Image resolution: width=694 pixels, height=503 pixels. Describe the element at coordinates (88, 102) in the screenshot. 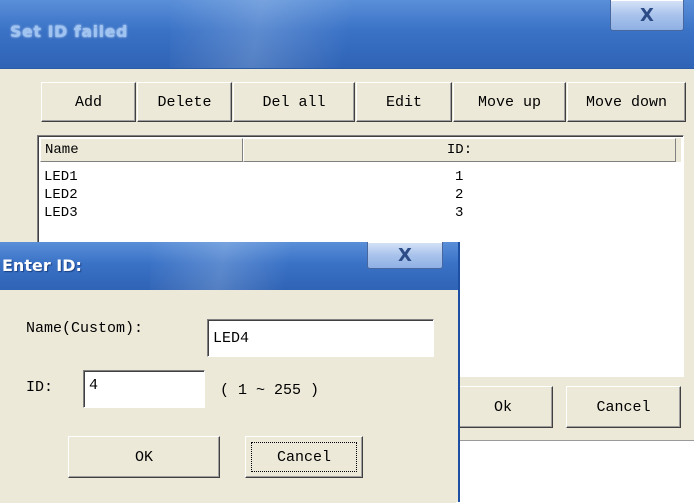

I see `add-button: Add` at that location.